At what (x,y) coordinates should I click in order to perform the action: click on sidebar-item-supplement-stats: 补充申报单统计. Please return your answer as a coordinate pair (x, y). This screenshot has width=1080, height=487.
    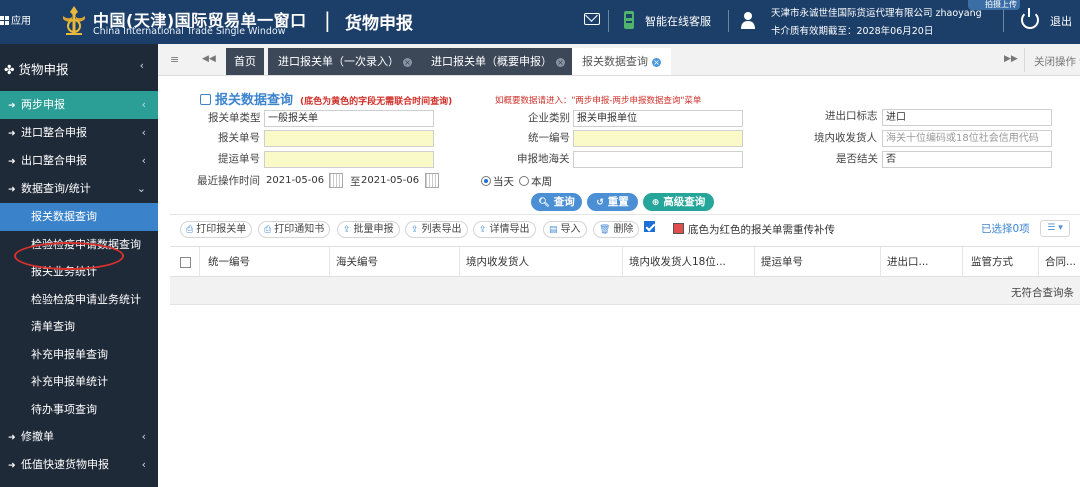
    Looking at the image, I should click on (79, 382).